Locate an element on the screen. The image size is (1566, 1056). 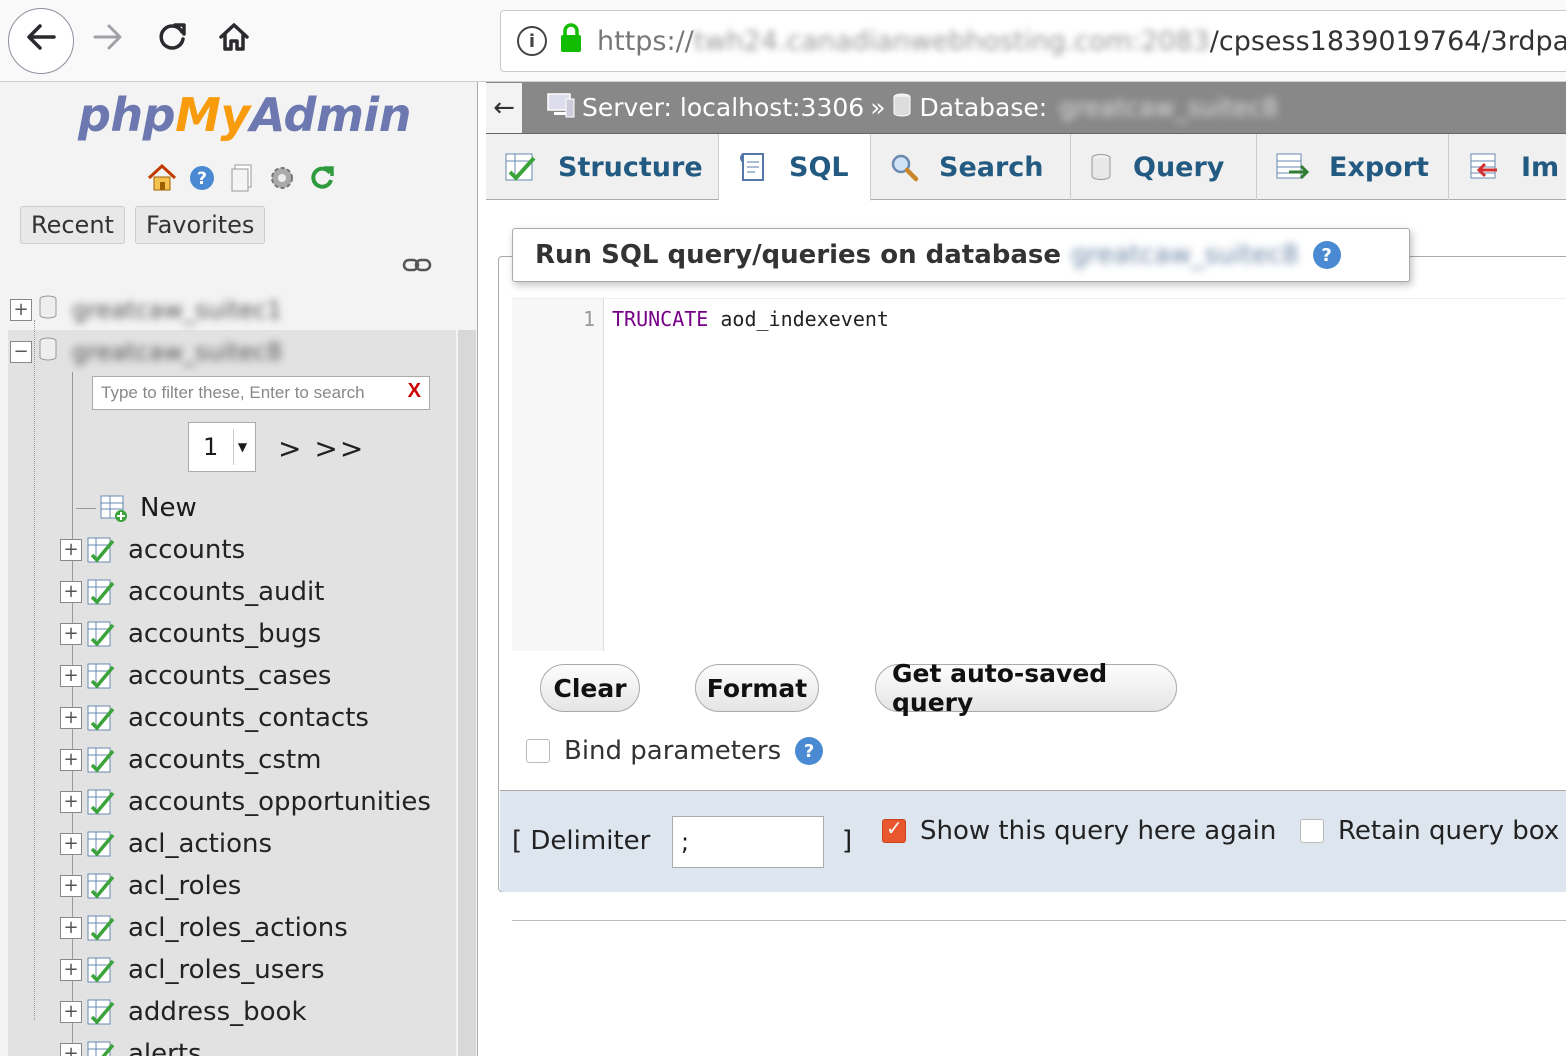
retain-query-box-label: Retain query box is located at coordinates (1448, 831).